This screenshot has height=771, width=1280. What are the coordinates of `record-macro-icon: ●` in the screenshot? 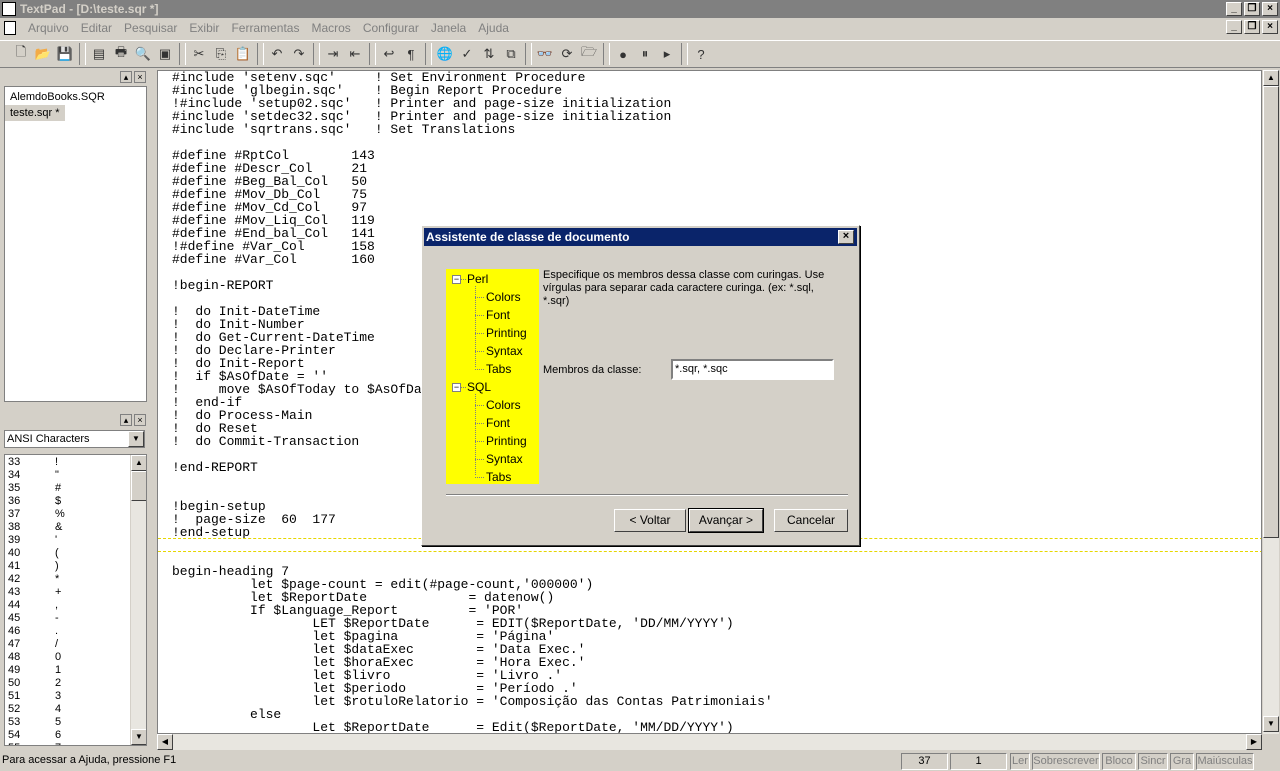 It's located at (623, 54).